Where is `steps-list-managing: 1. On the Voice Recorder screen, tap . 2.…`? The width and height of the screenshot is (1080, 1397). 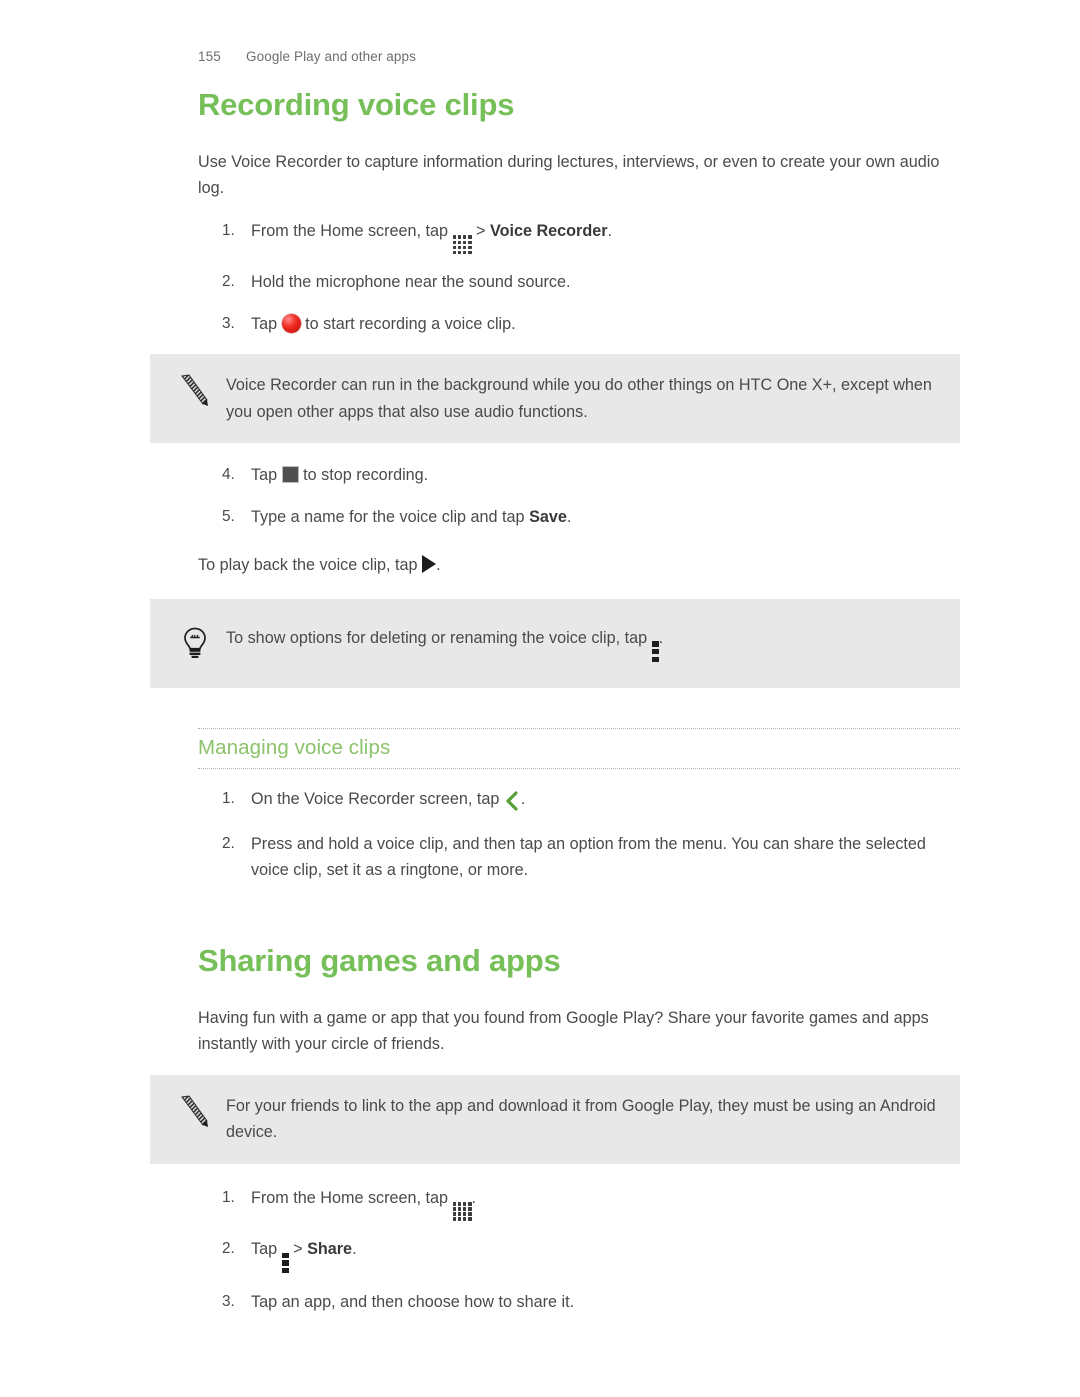
steps-list-managing: 1. On the Voice Recorder screen, tap . 2.… is located at coordinates (579, 835).